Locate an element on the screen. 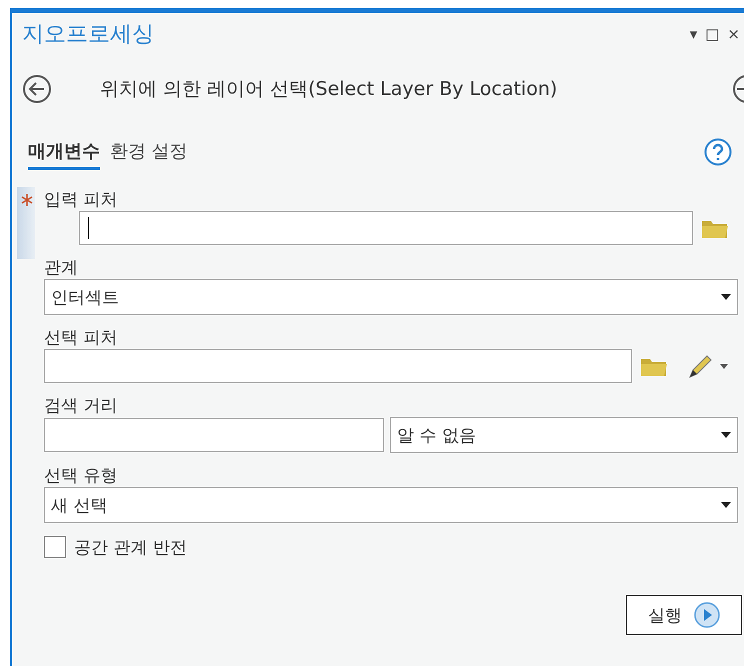 This screenshot has width=744, height=666. help-icon is located at coordinates (718, 152).